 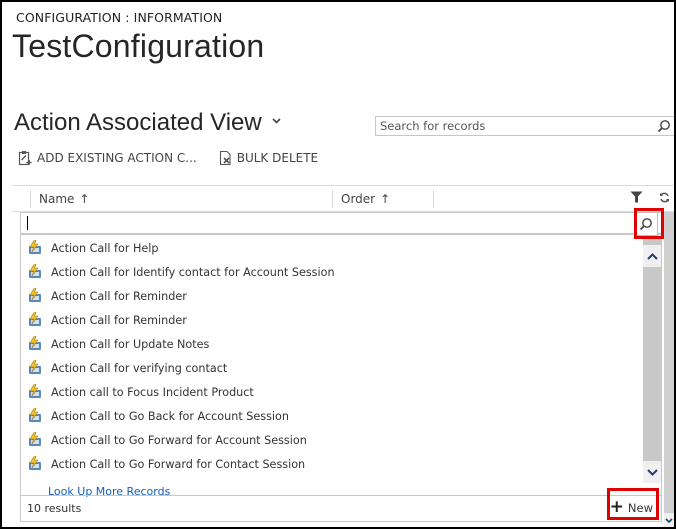 I want to click on column-separator, so click(x=433, y=198).